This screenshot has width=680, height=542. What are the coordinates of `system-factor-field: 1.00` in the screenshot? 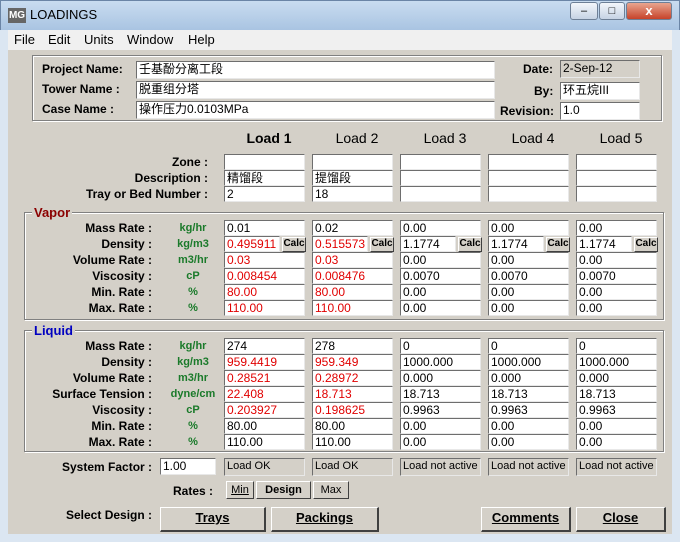 It's located at (188, 466).